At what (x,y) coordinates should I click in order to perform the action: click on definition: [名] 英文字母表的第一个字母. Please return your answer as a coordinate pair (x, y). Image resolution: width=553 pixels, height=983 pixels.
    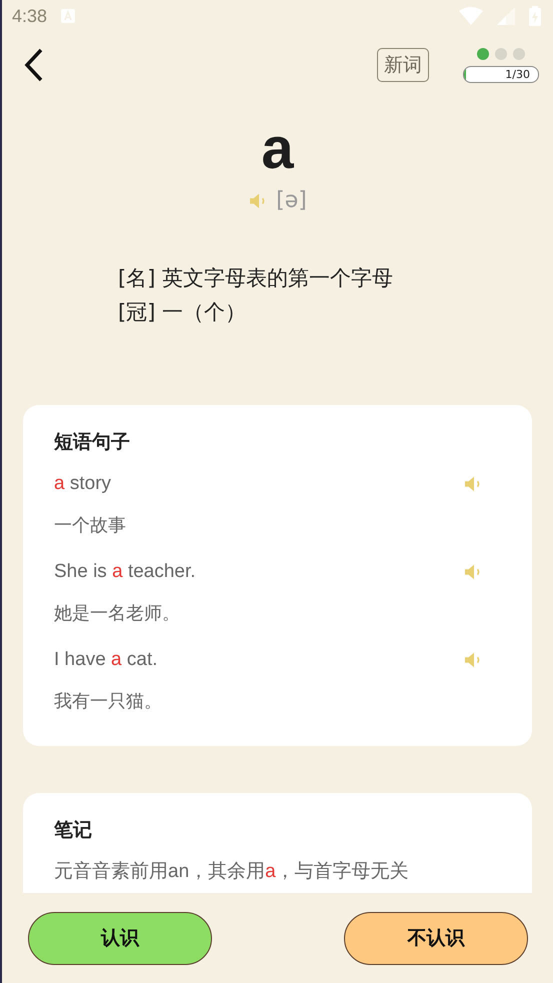
    Looking at the image, I should click on (256, 278).